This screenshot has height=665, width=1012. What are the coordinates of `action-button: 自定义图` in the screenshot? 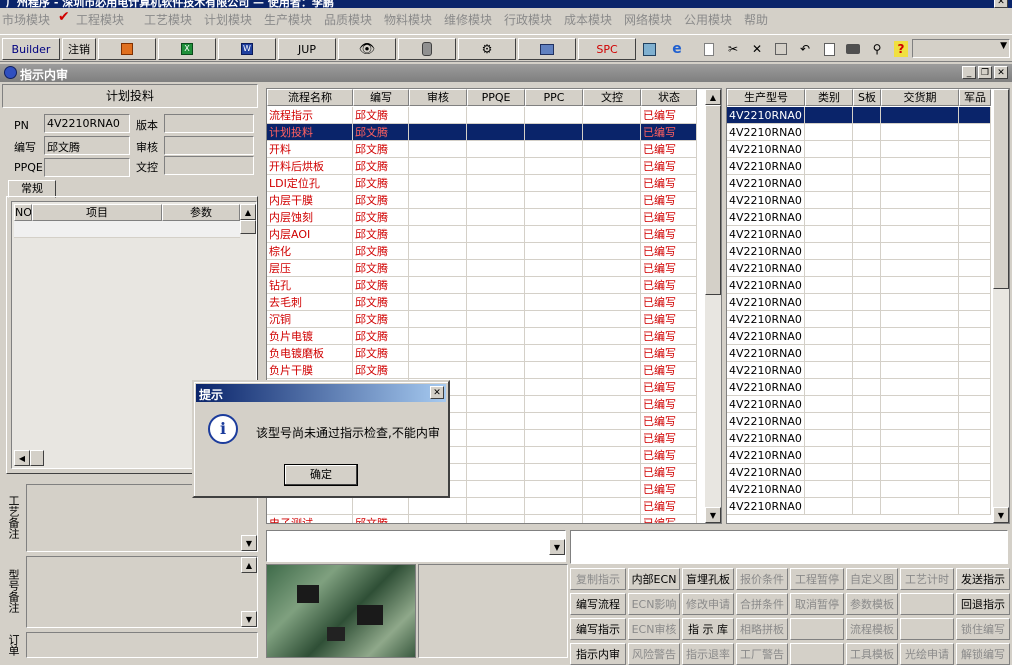 It's located at (872, 579).